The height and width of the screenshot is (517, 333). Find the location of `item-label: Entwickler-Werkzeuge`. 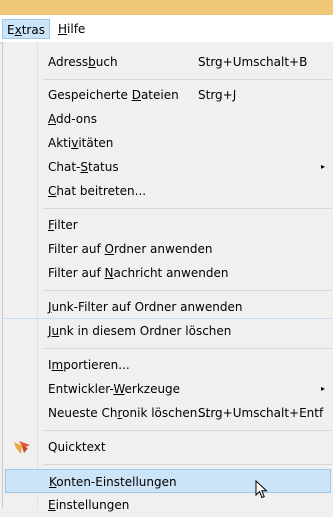

item-label: Entwickler-Werkzeuge is located at coordinates (114, 389).